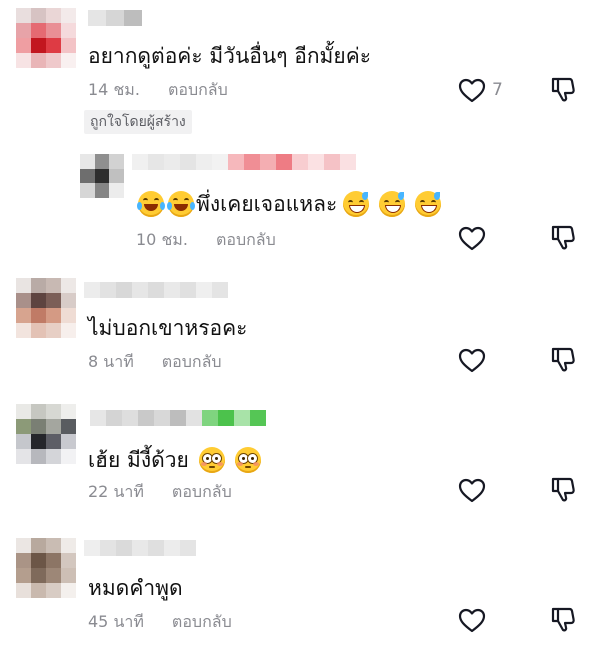  I want to click on comment-text: พึ่งเคยเจอแหละ, so click(267, 204).